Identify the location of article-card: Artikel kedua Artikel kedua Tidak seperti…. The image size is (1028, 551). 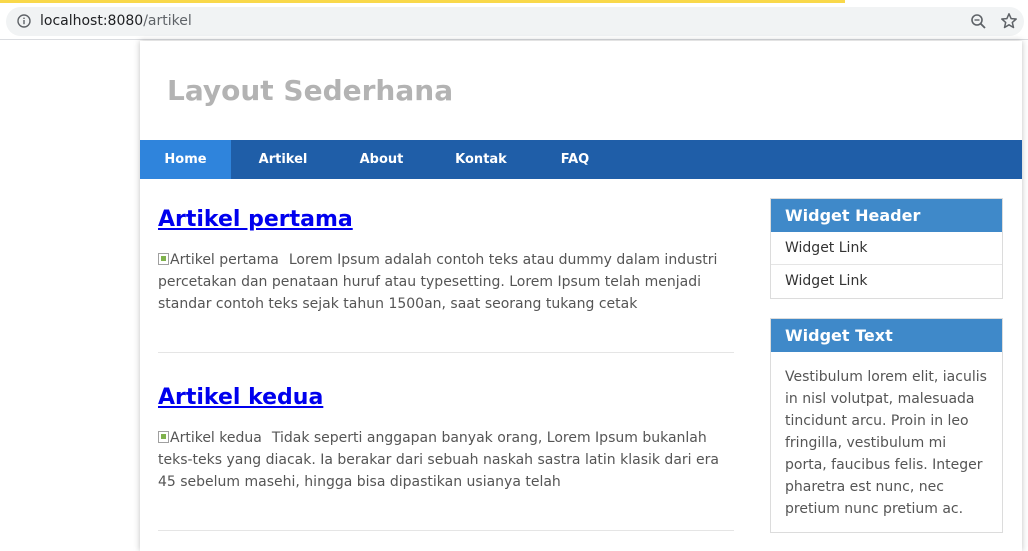
(446, 437).